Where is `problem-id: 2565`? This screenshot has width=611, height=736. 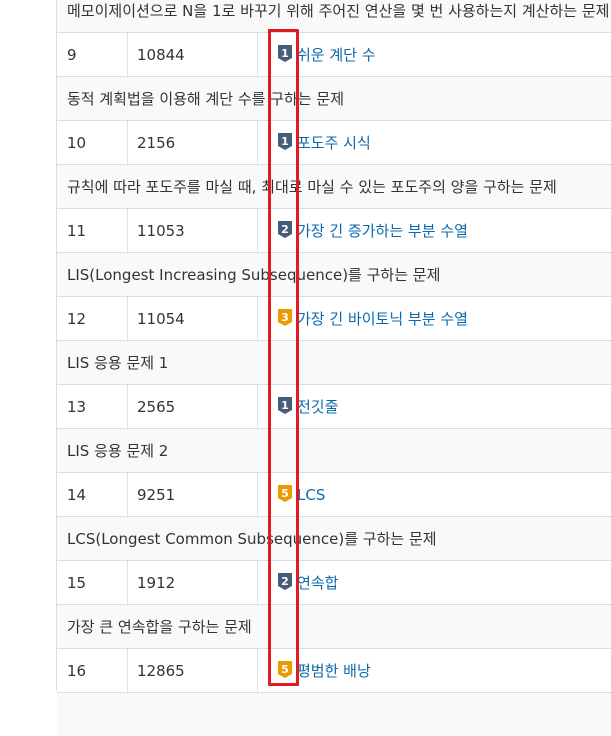
problem-id: 2565 is located at coordinates (156, 407).